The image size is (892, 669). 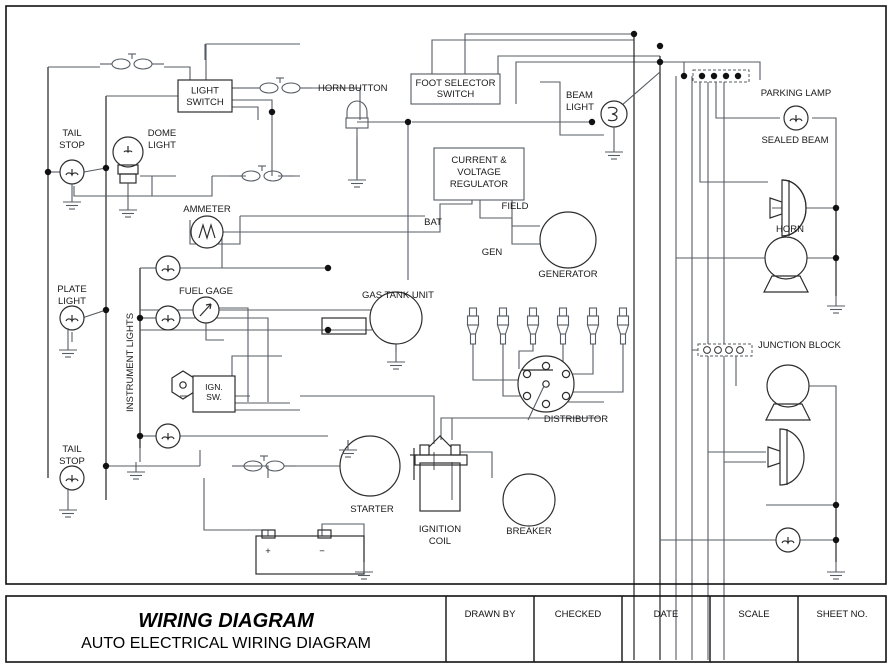 What do you see at coordinates (795, 186) in the screenshot?
I see `sealed-beam-upper: SEALED BEAM` at bounding box center [795, 186].